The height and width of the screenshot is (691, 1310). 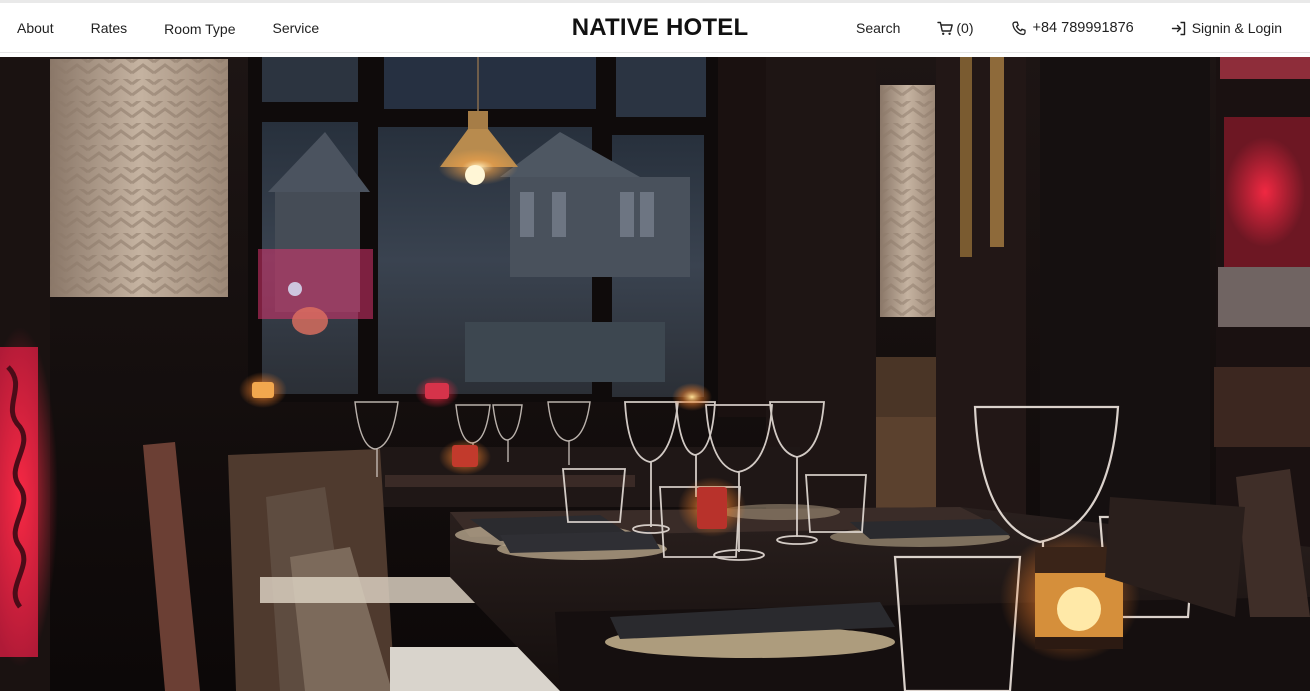 I want to click on search-link: Search, so click(x=878, y=28).